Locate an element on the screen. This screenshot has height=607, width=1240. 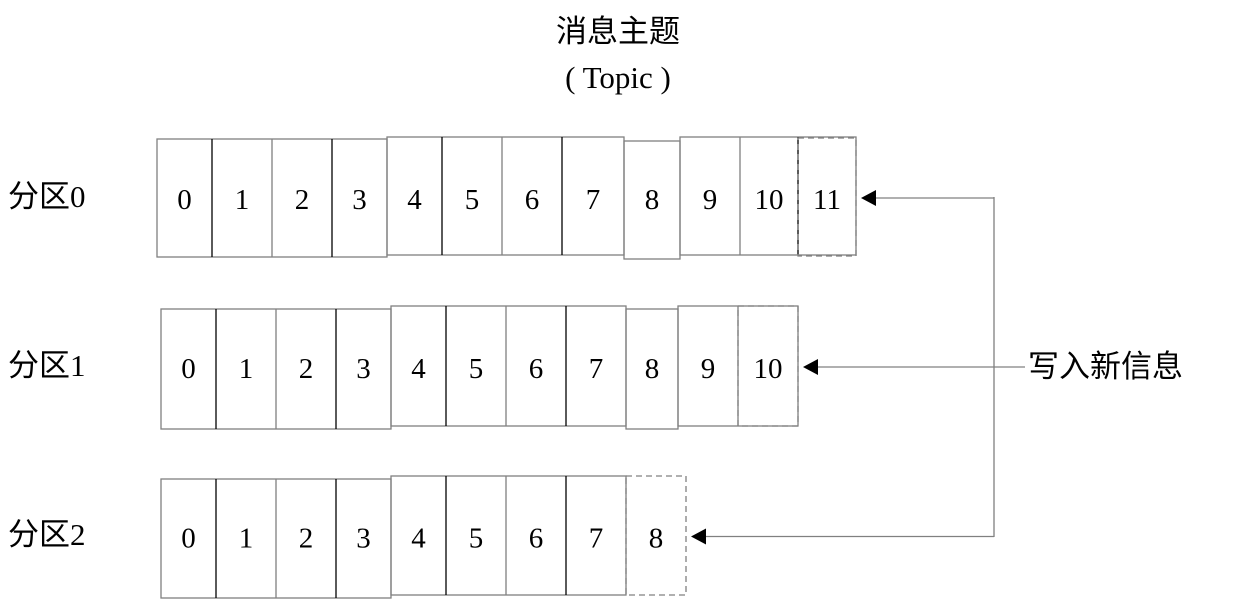
write-new-message-label: 写入新信息 is located at coordinates (1105, 366).